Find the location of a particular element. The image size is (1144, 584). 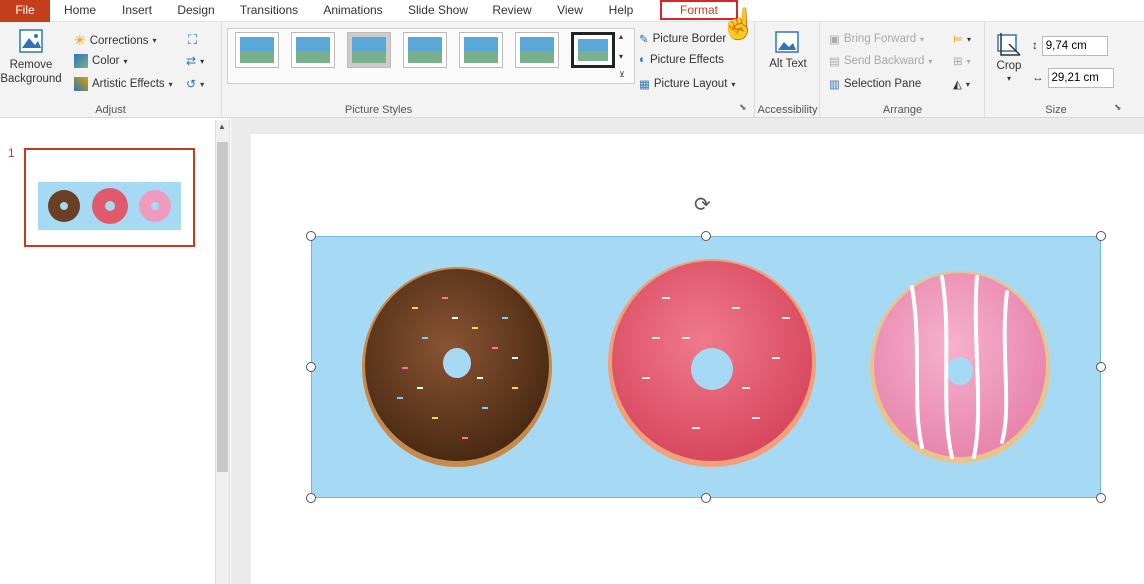

rotate-button: ◭ ▾ is located at coordinates (961, 84).